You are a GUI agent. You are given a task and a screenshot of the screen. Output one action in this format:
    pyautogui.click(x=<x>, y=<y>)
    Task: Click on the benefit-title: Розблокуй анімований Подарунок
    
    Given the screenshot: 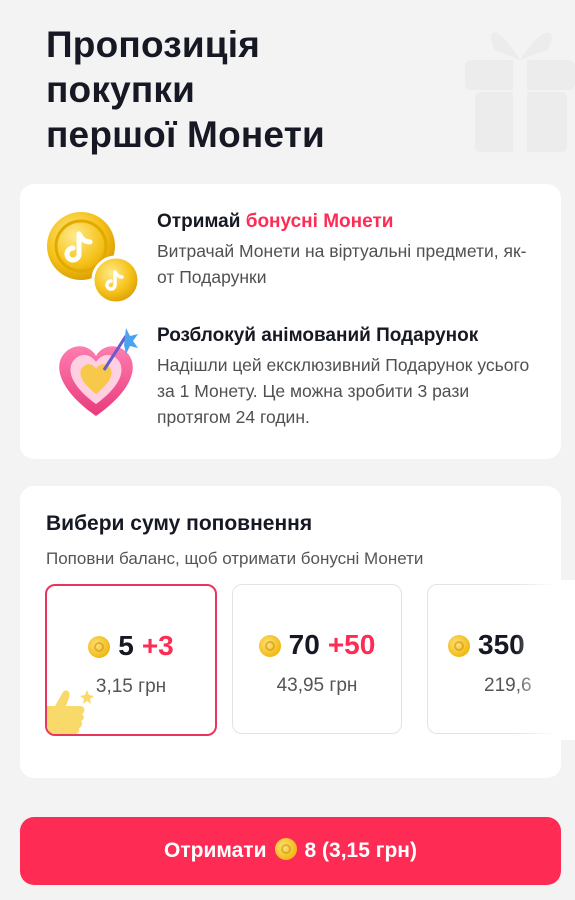 What is the action you would take?
    pyautogui.click(x=318, y=335)
    